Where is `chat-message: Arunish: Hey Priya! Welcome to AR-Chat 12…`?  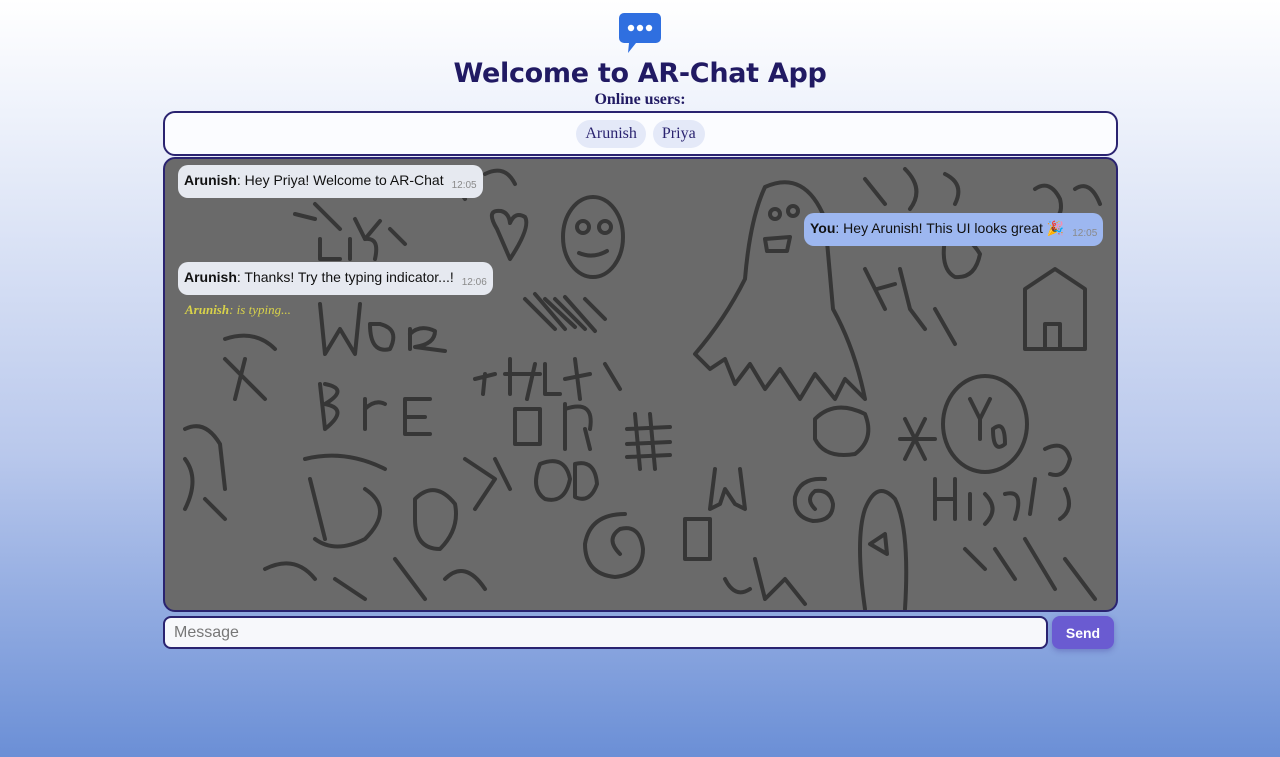 chat-message: Arunish: Hey Priya! Welcome to AR-Chat 12… is located at coordinates (330, 181).